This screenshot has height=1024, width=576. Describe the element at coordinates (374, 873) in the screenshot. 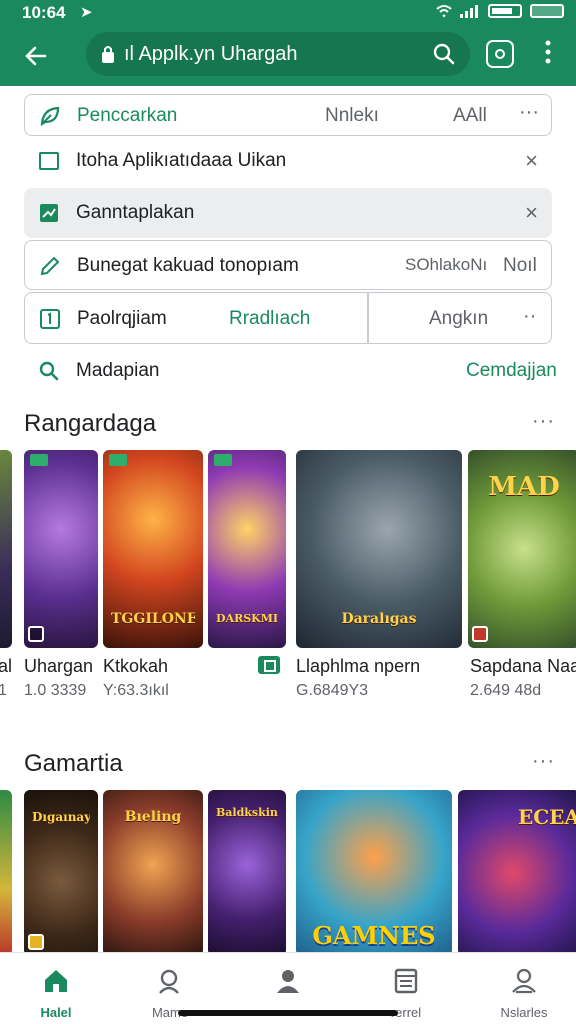

I see `game-card: GAMNES` at that location.